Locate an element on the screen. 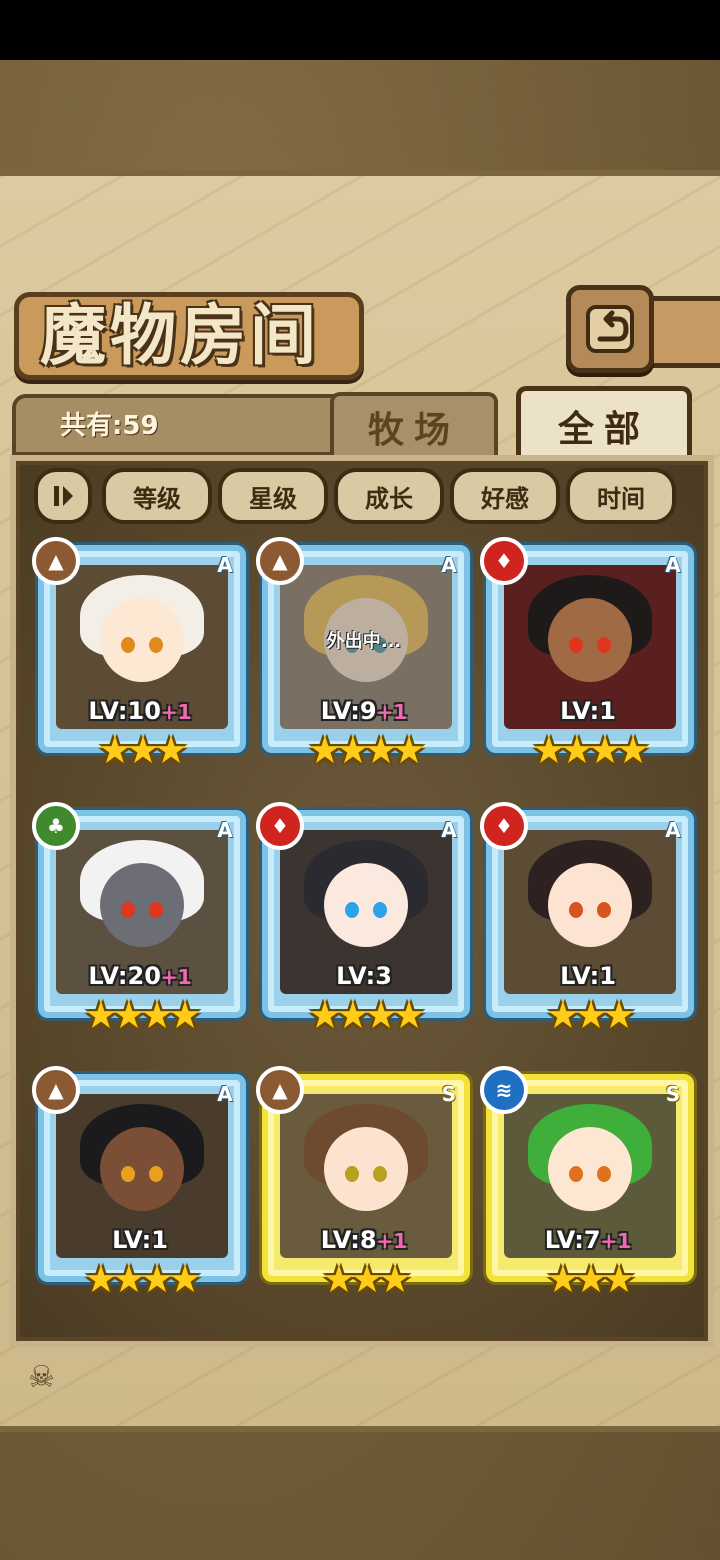 The image size is (720, 1560). level-label: LV:20+1 is located at coordinates (140, 976).